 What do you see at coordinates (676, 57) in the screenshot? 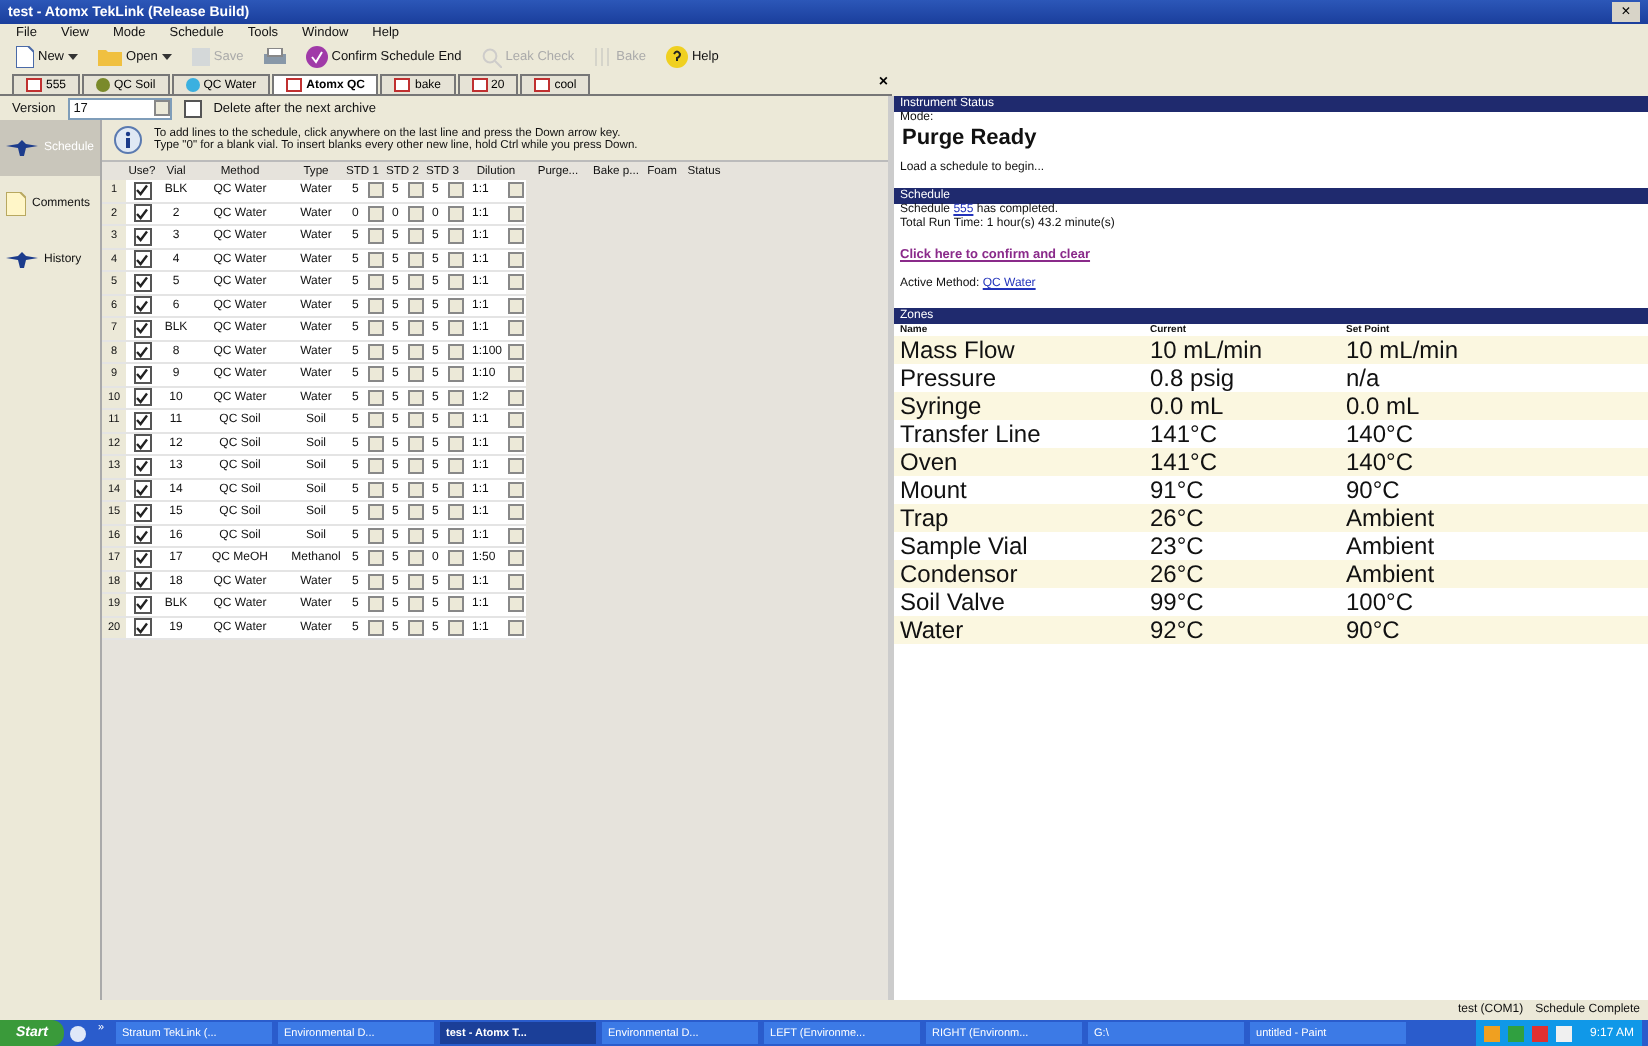
I see `help-icon` at bounding box center [676, 57].